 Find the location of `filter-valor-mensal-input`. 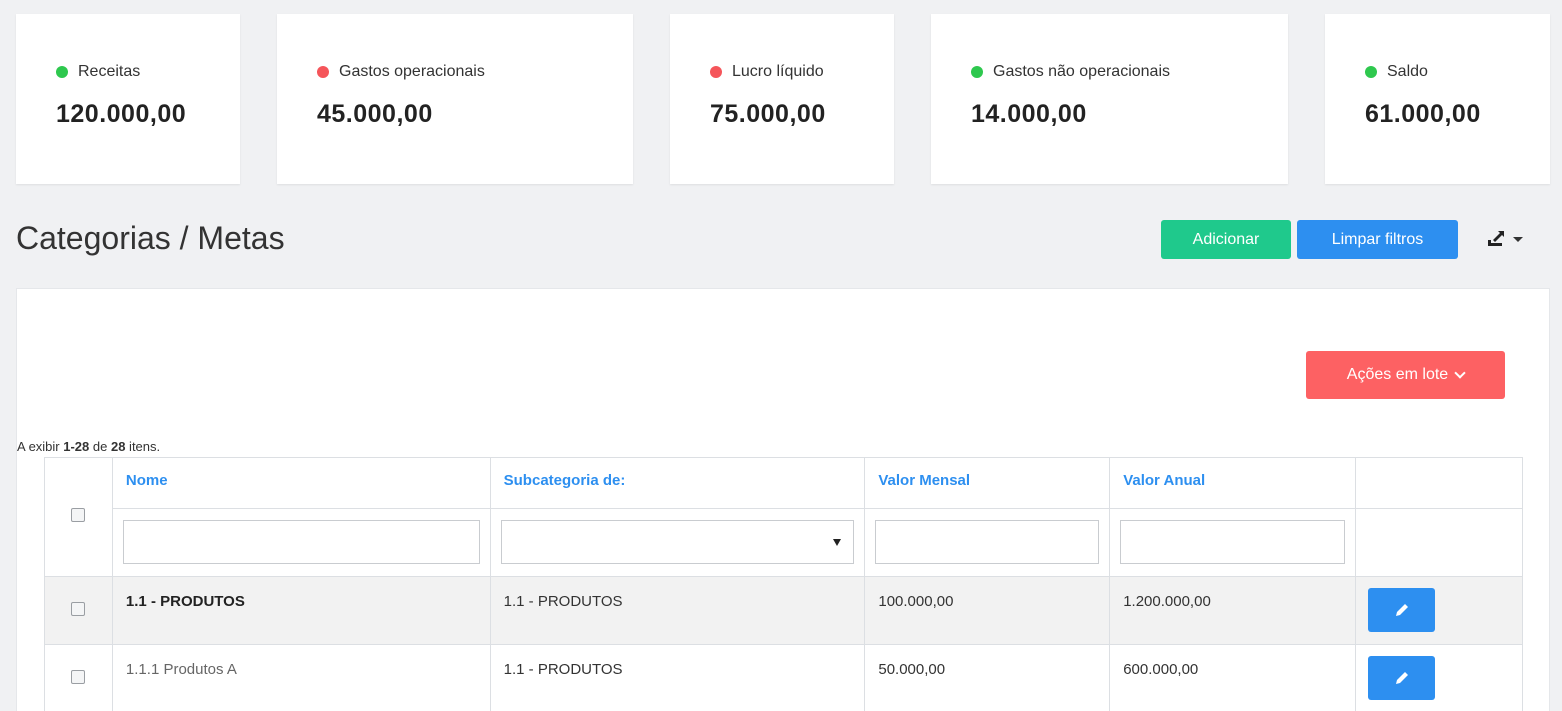

filter-valor-mensal-input is located at coordinates (987, 542).